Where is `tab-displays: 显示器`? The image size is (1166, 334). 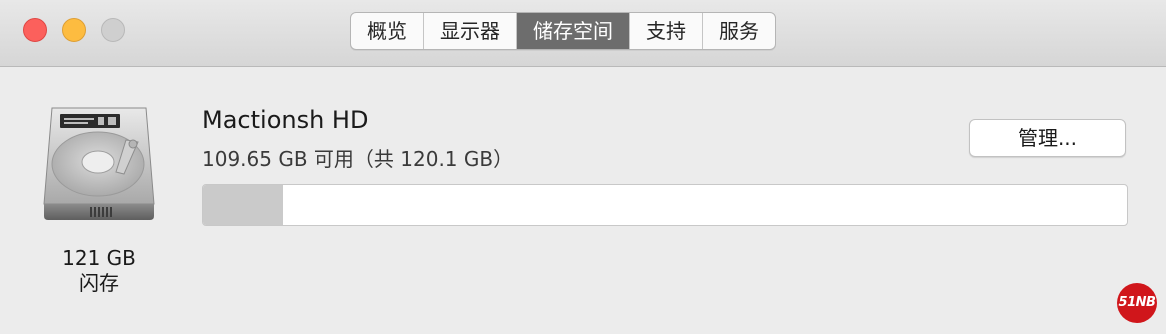 tab-displays: 显示器 is located at coordinates (470, 31).